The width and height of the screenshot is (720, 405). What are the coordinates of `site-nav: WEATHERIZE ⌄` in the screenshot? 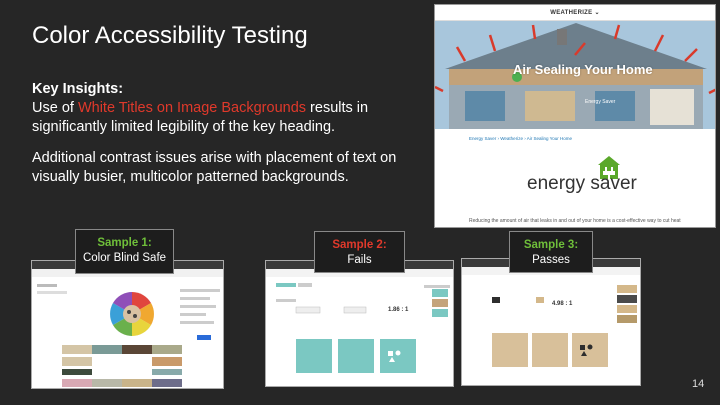 It's located at (575, 13).